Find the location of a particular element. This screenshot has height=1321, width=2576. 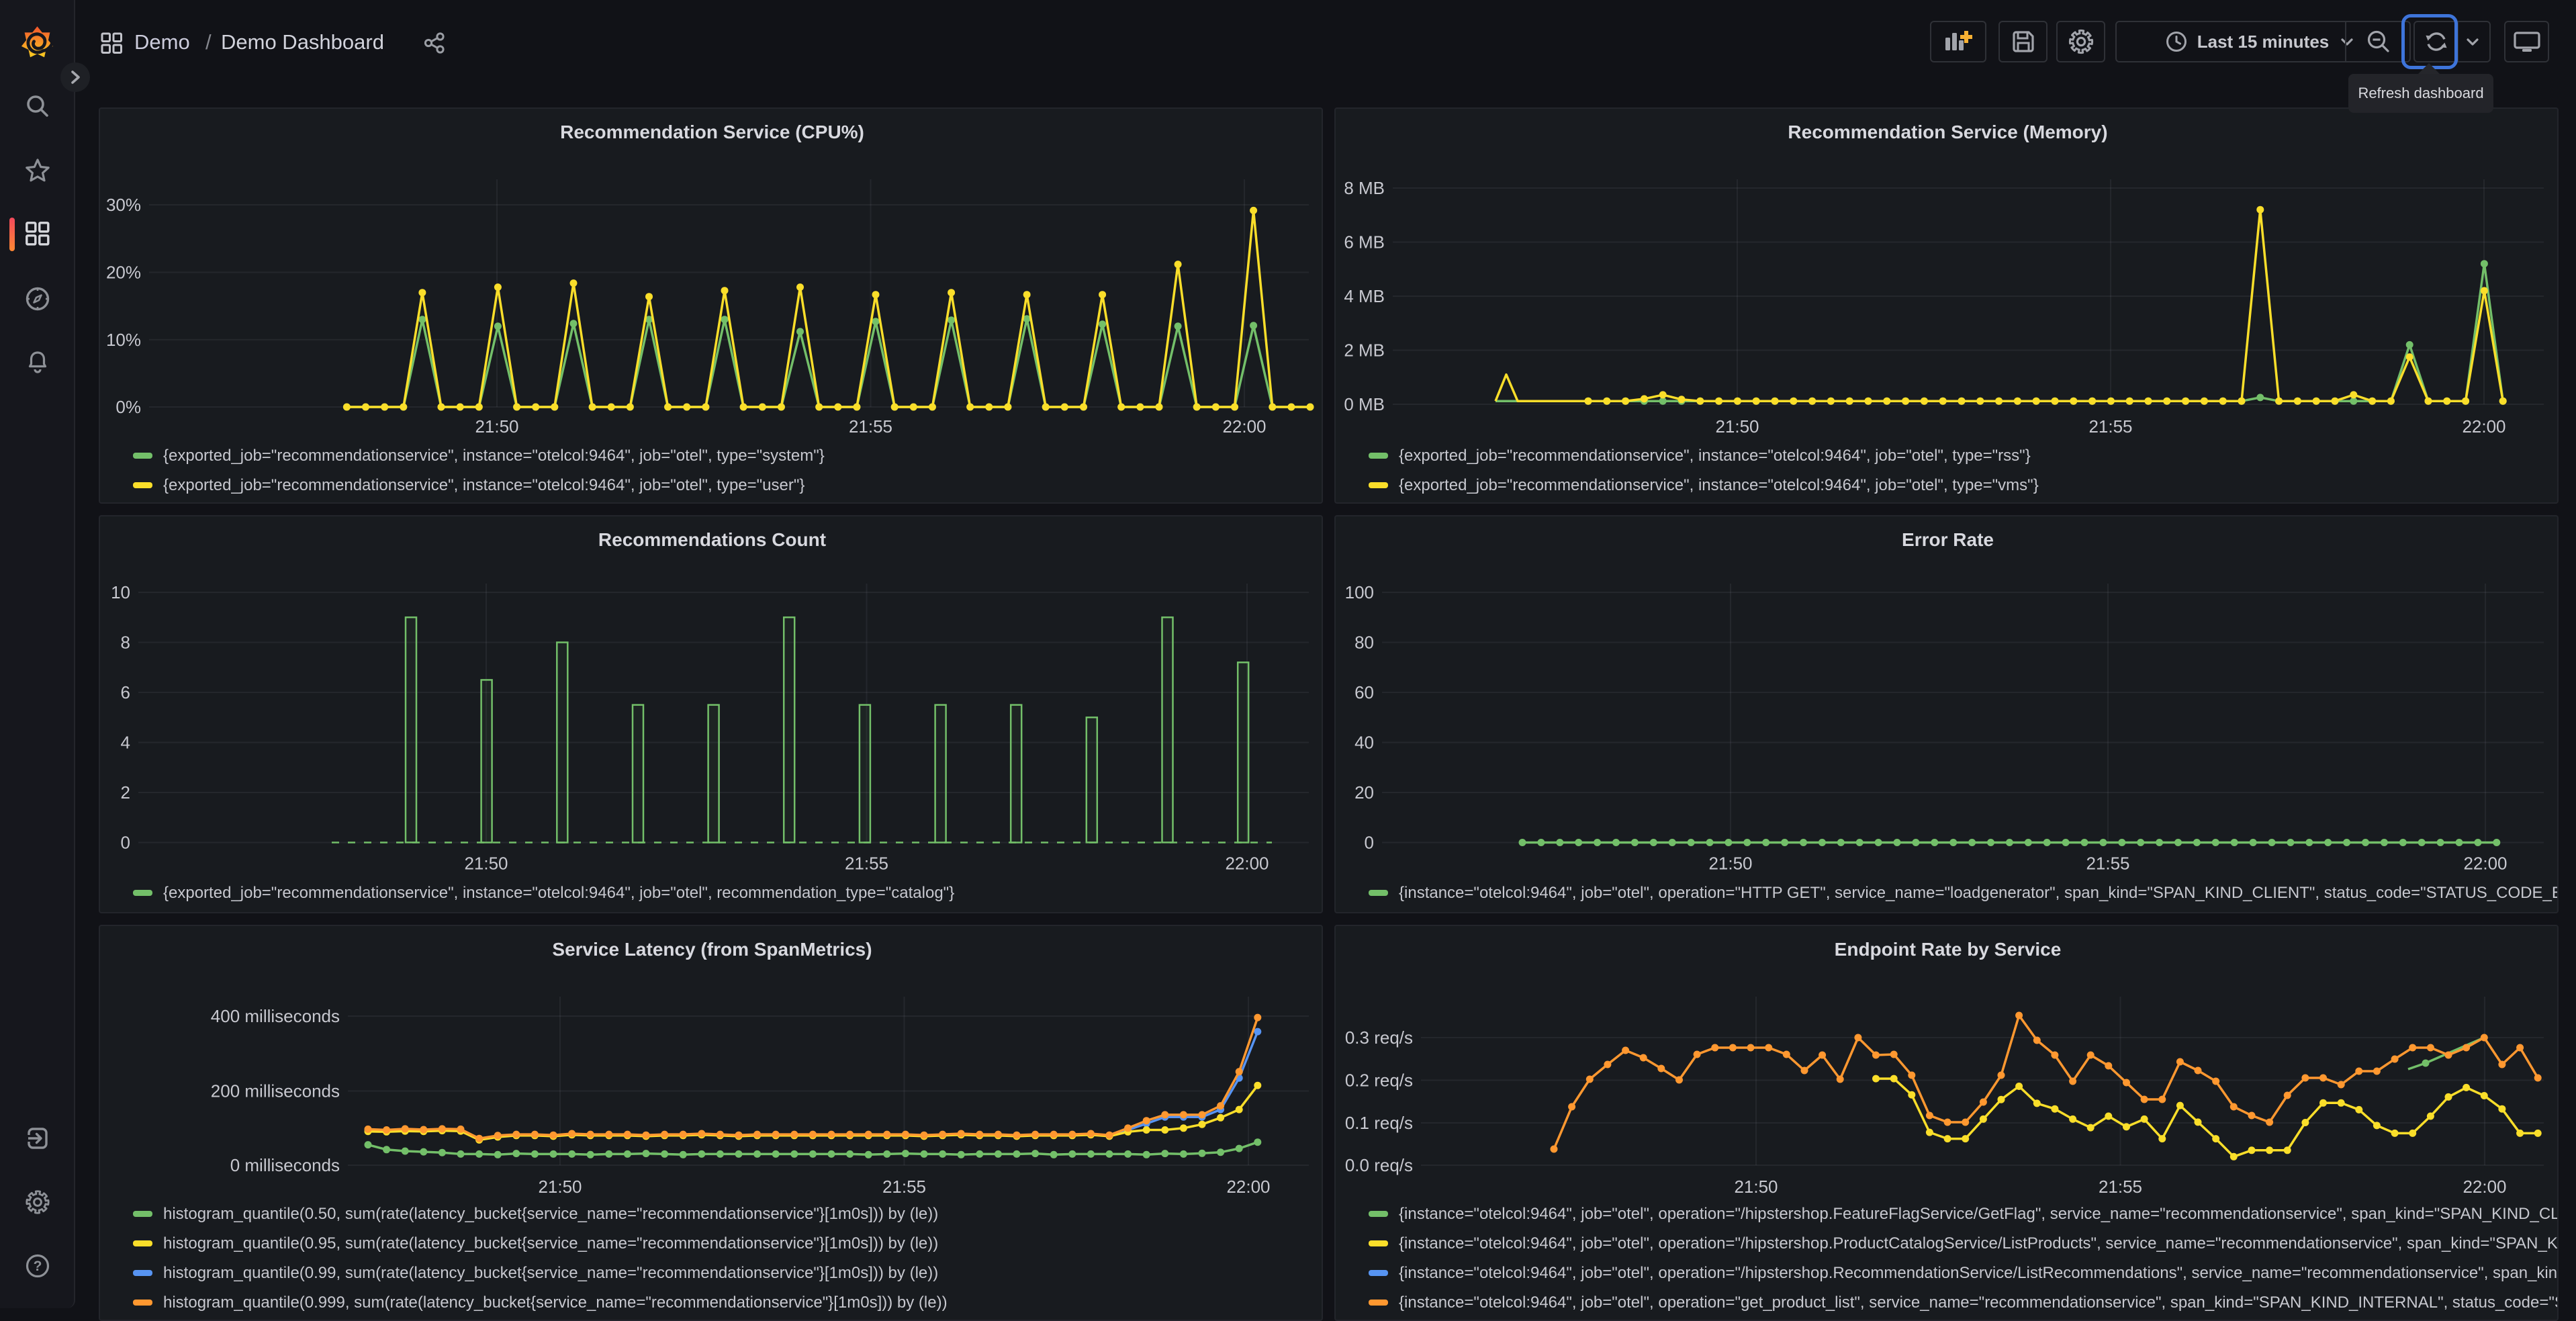

svg-text: Recommendation Service (CPU%) is located at coordinates (712, 132).